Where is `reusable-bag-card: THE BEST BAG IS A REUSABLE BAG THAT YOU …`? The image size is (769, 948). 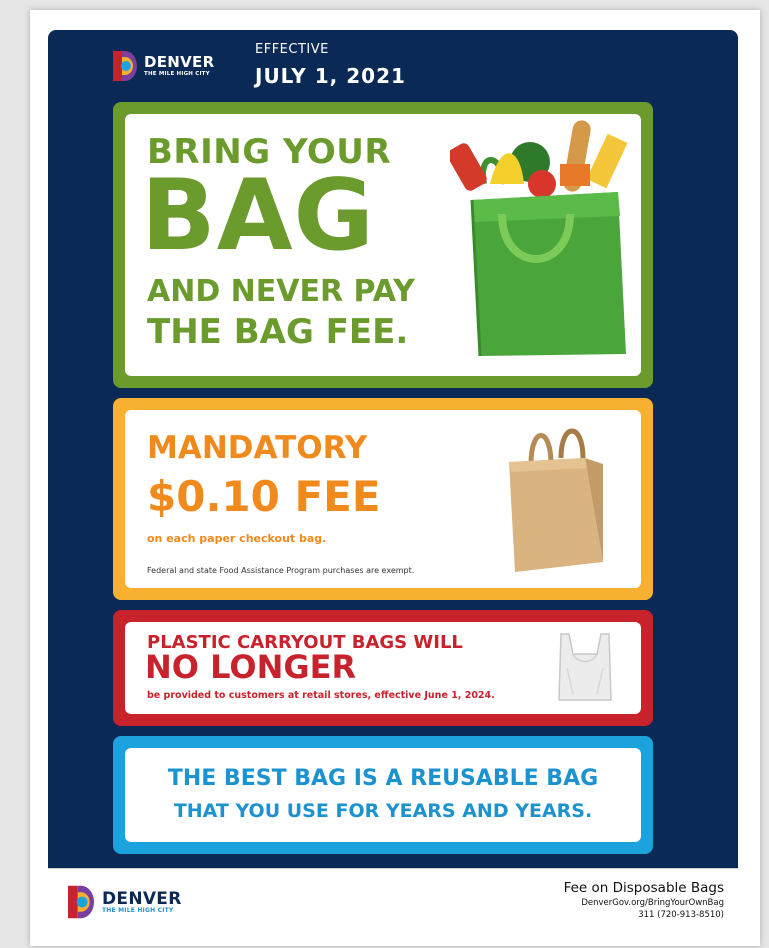 reusable-bag-card: THE BEST BAG IS A REUSABLE BAG THAT YOU … is located at coordinates (383, 795).